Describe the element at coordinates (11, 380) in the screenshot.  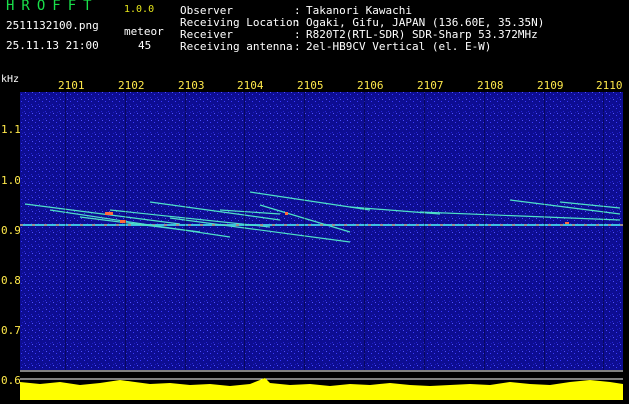
I see `freq-tick-0-6: 0.6` at that location.